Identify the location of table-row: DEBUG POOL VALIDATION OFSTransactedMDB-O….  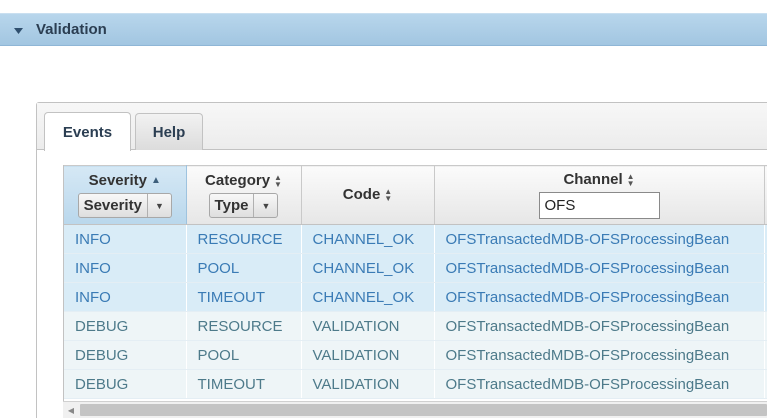
(415, 355).